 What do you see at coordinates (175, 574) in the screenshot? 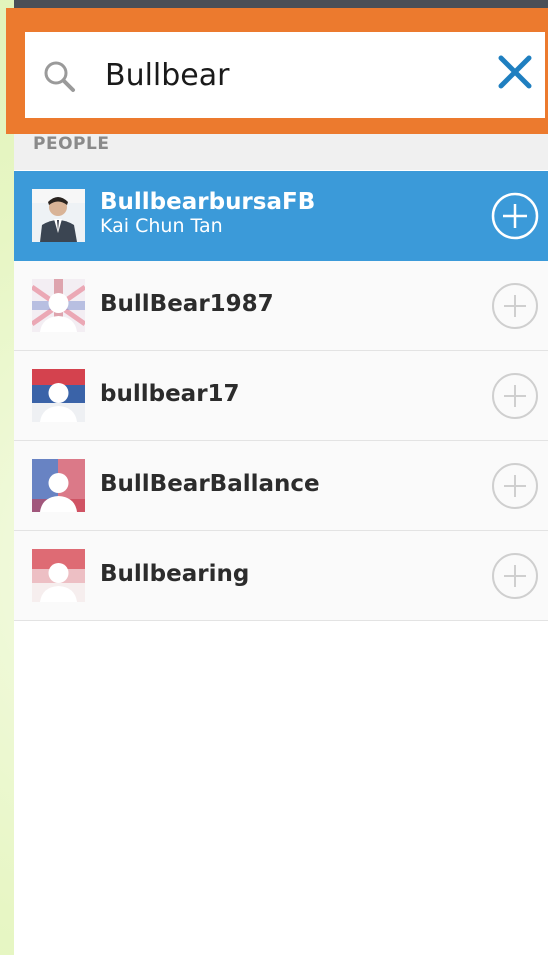
I see `person-name: Bullbearing` at bounding box center [175, 574].